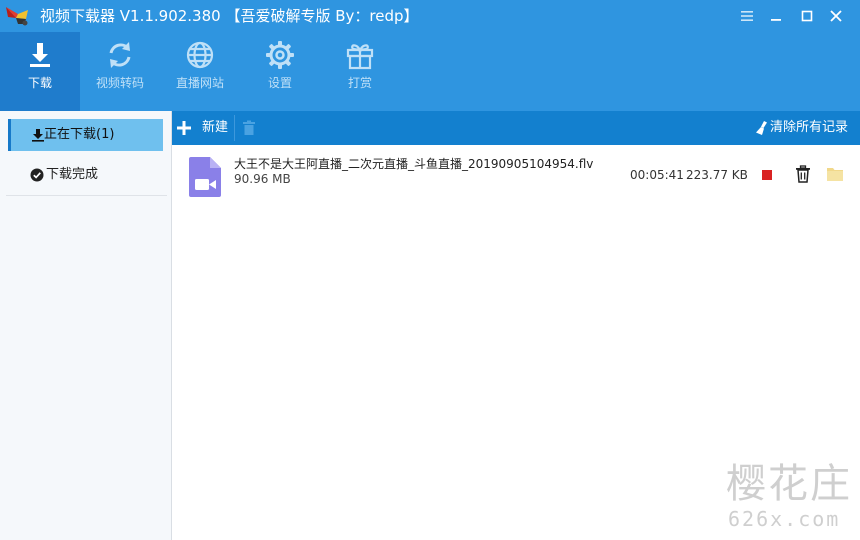  Describe the element at coordinates (39, 83) in the screenshot. I see `tab-download-label: 下载` at that location.